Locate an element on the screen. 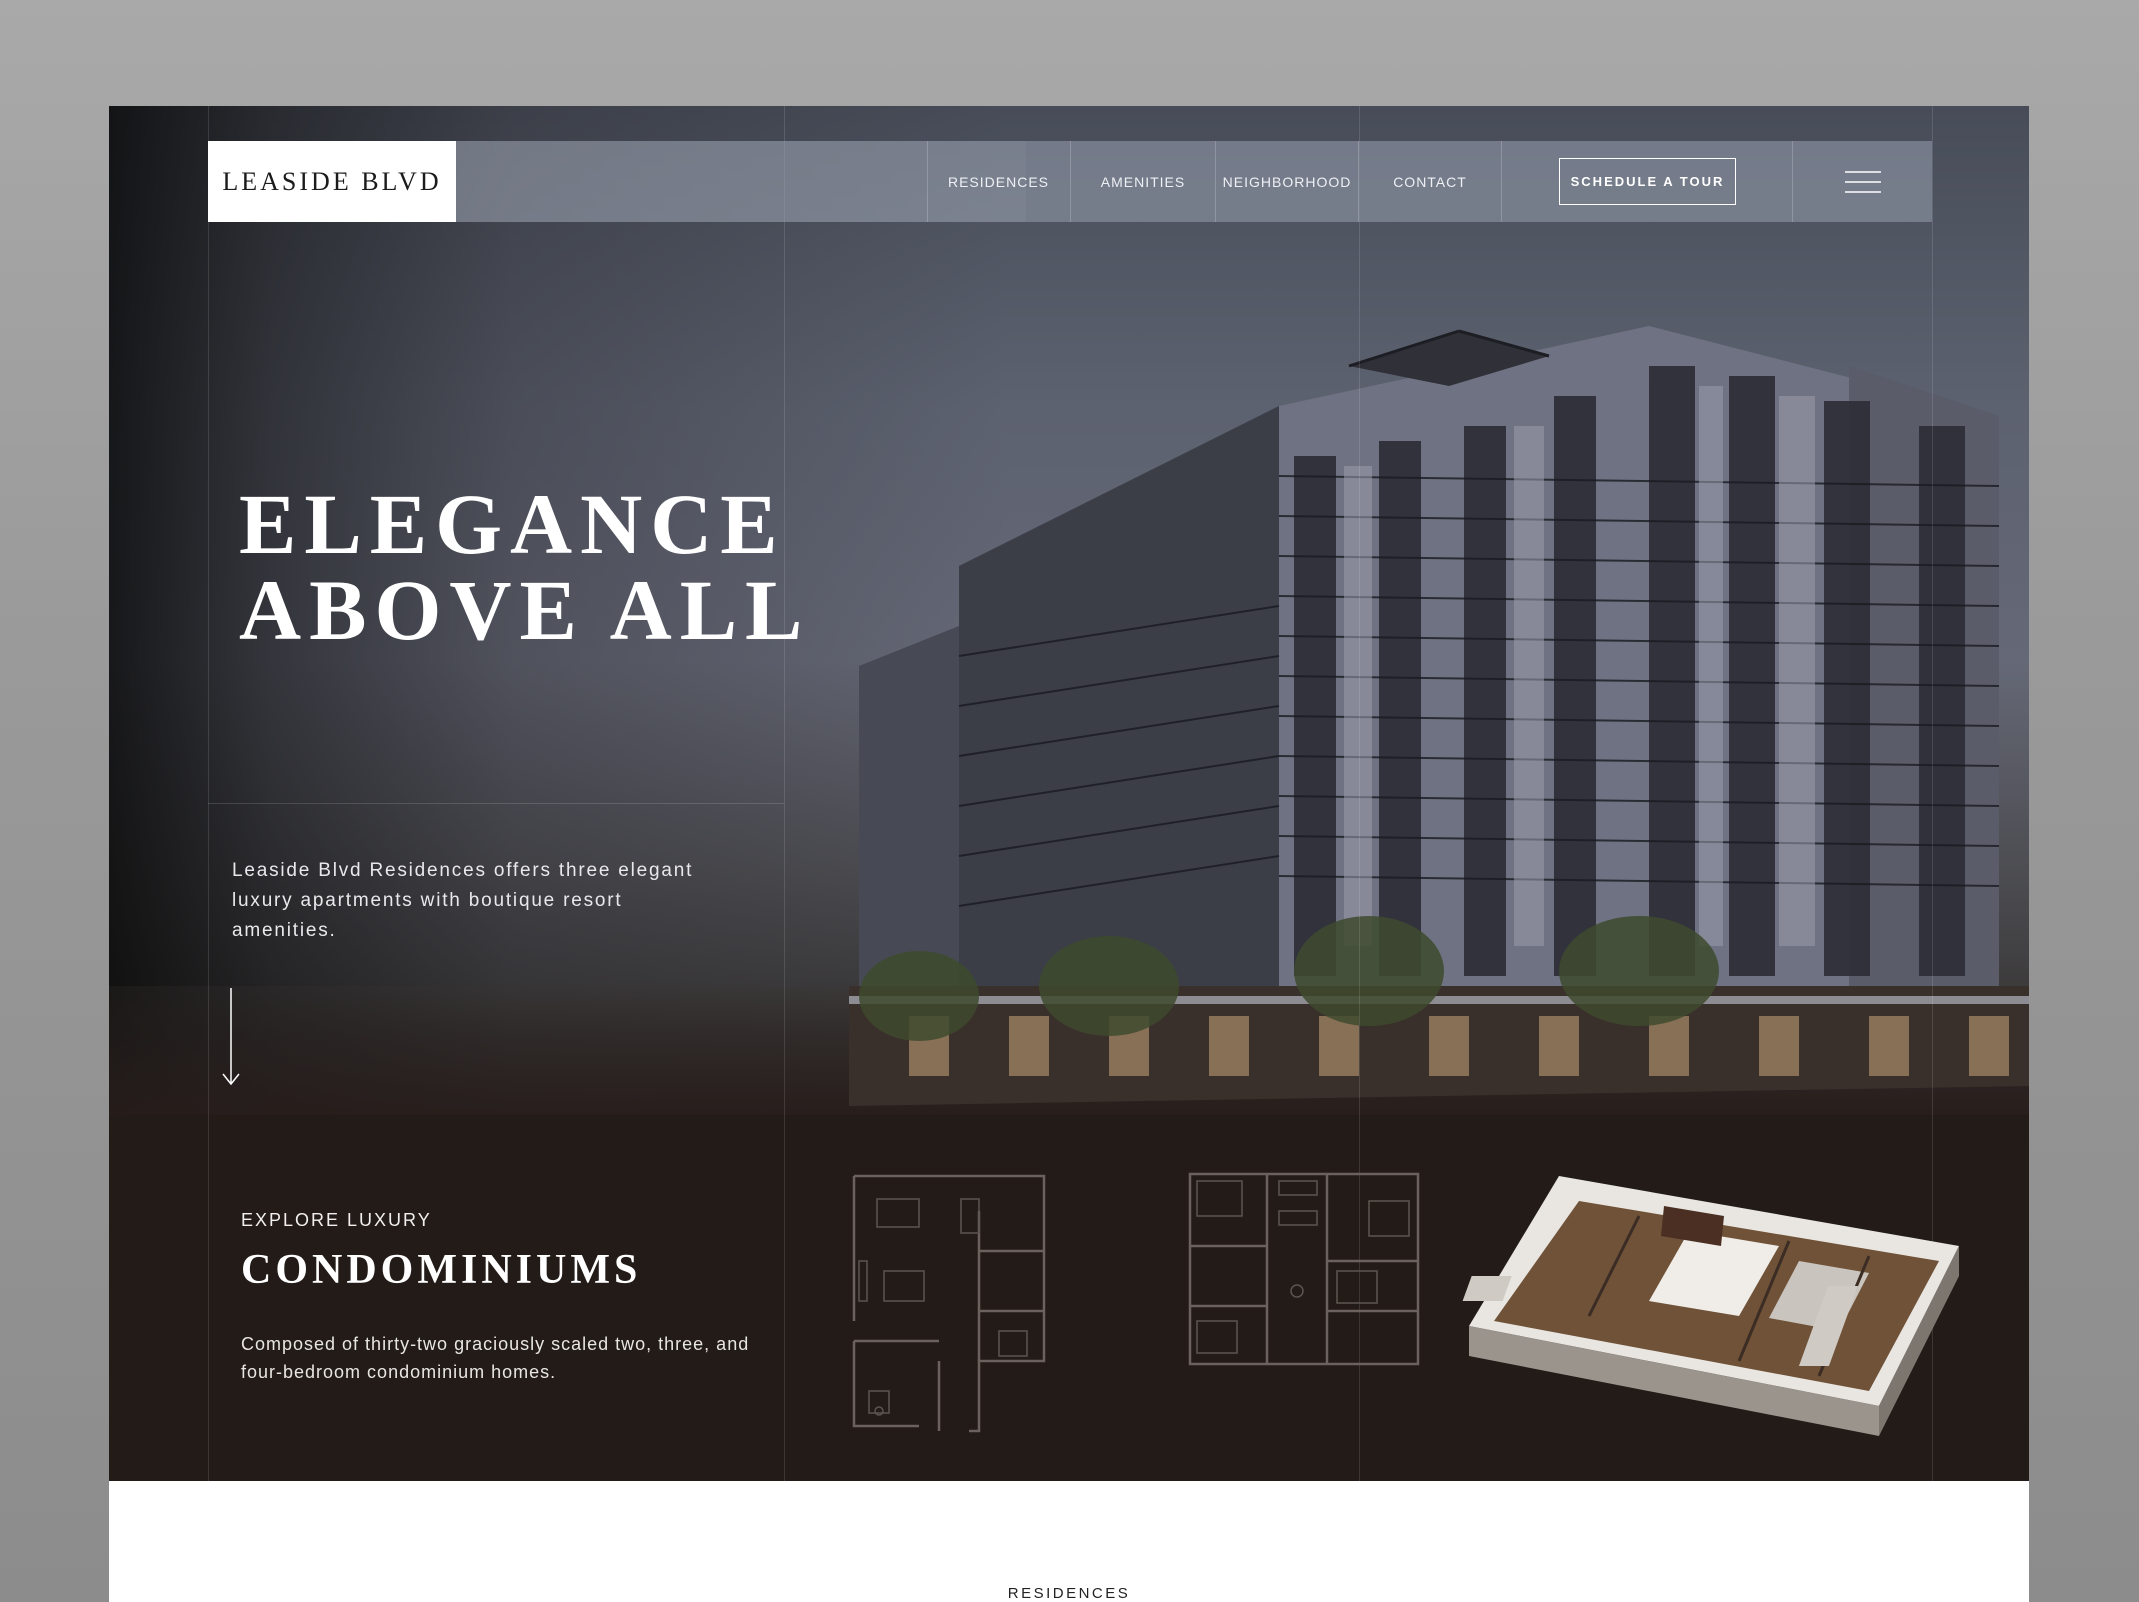  isometric-floorplan-image is located at coordinates (1710, 1306).